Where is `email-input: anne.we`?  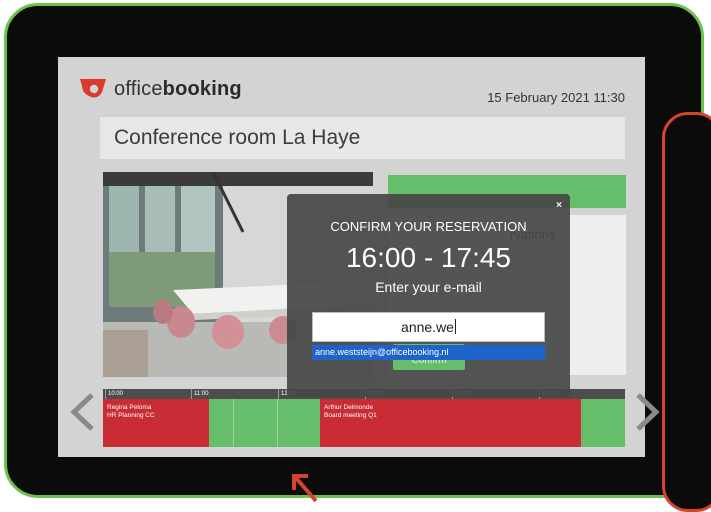 email-input: anne.we is located at coordinates (428, 327).